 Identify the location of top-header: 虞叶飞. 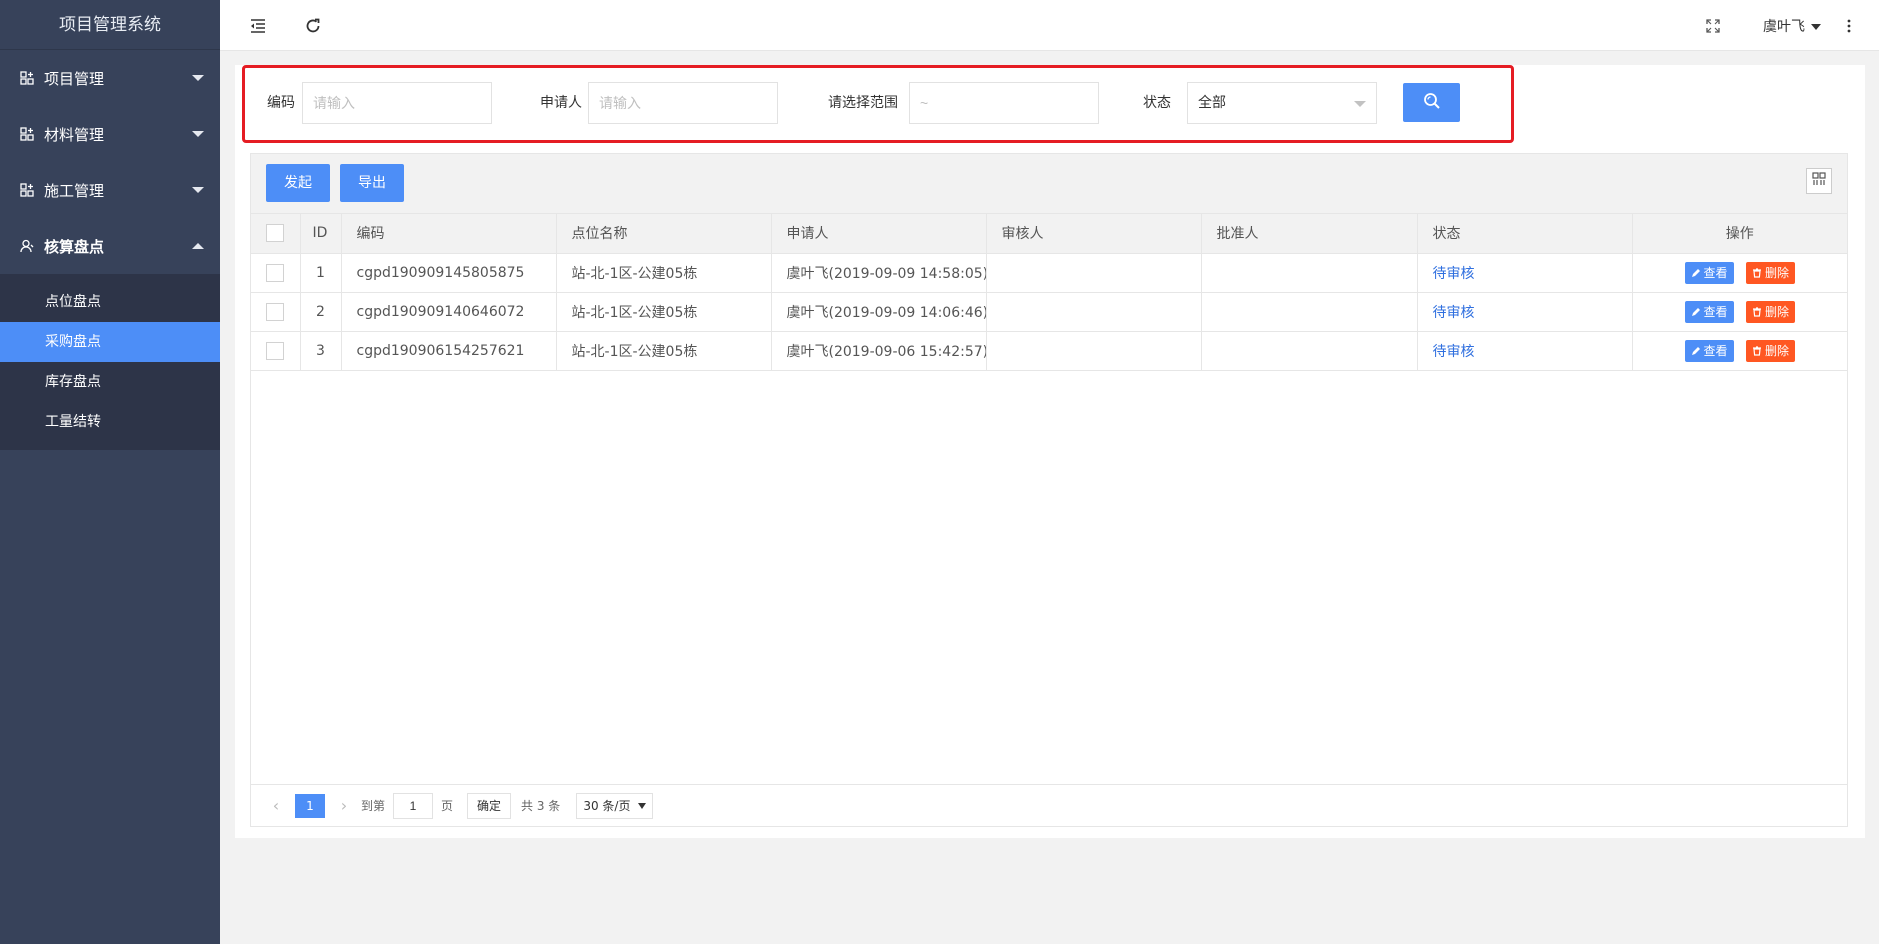
(1049, 25).